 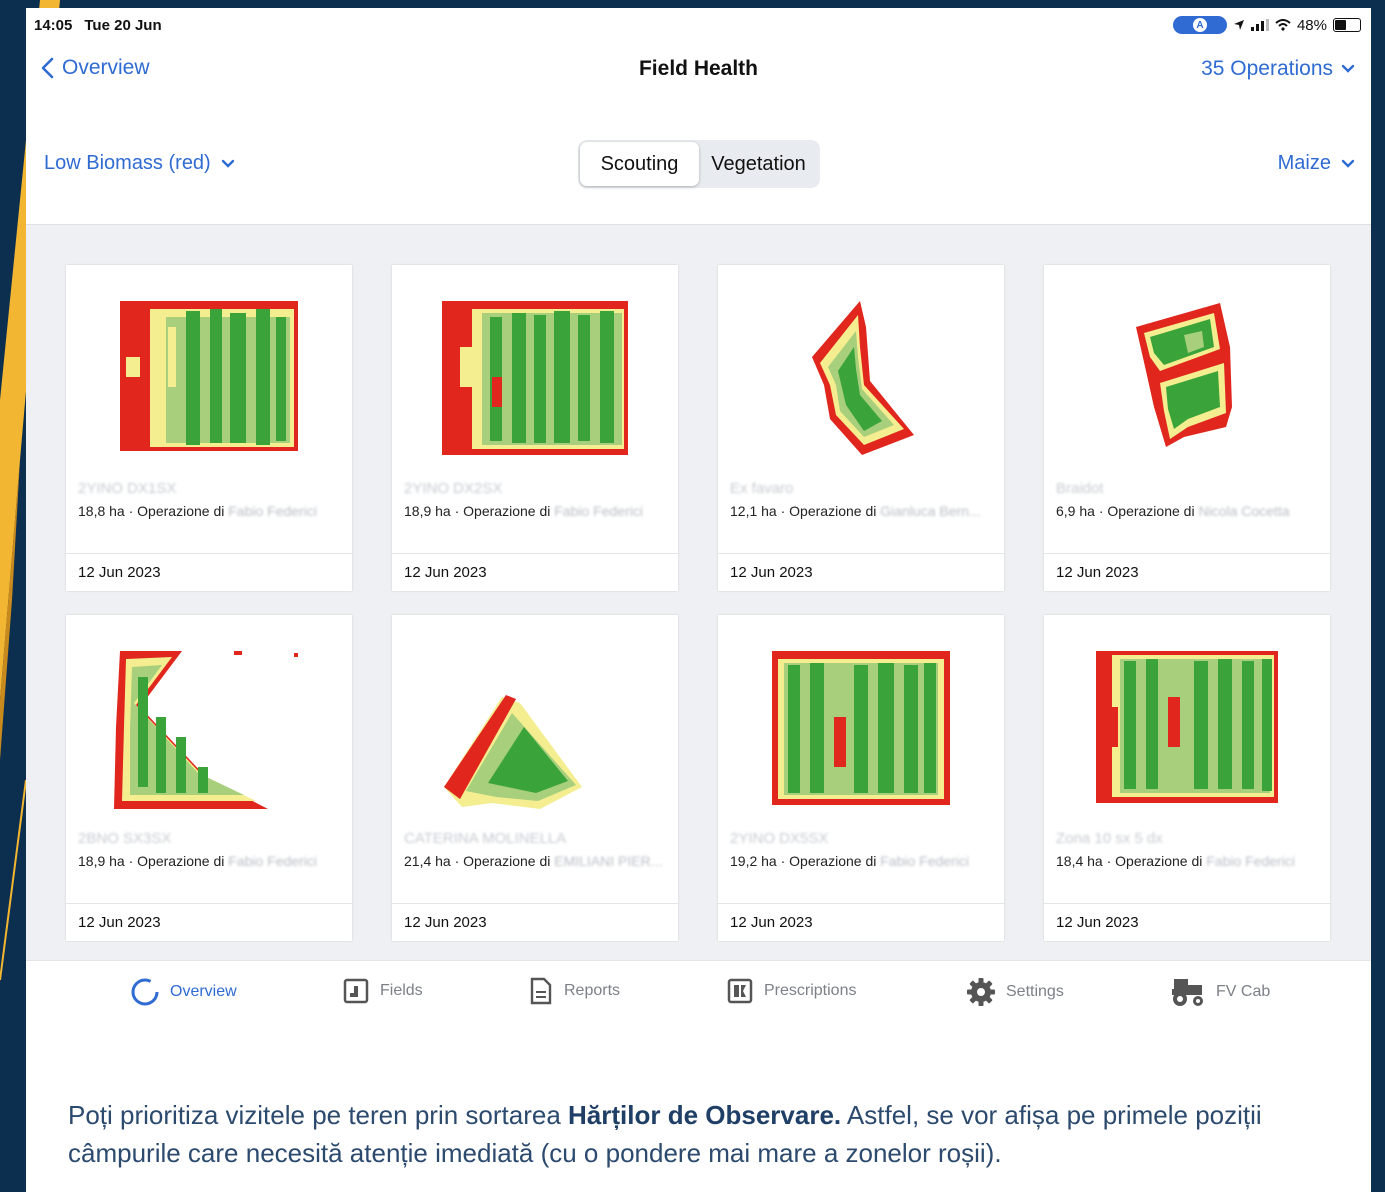 What do you see at coordinates (123, 25) in the screenshot?
I see `date: Tue 20 Jun` at bounding box center [123, 25].